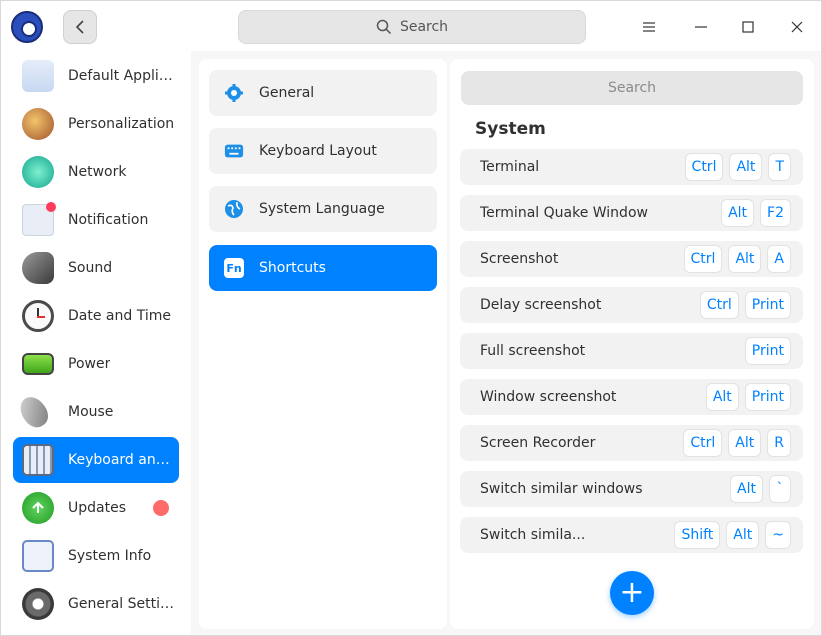 Image resolution: width=822 pixels, height=636 pixels. I want to click on shortcut-label: Delay screenshot, so click(541, 305).